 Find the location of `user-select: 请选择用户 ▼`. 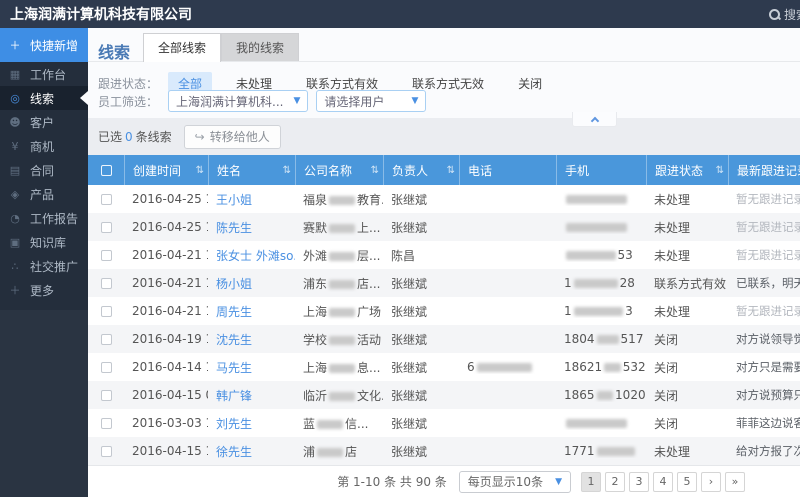

user-select: 请选择用户 ▼ is located at coordinates (371, 101).